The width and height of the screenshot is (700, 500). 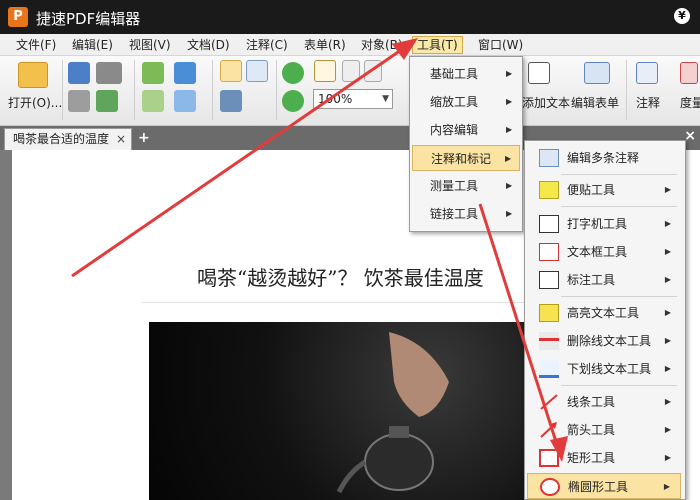 I want to click on ellipse-tool-icon, so click(x=550, y=487).